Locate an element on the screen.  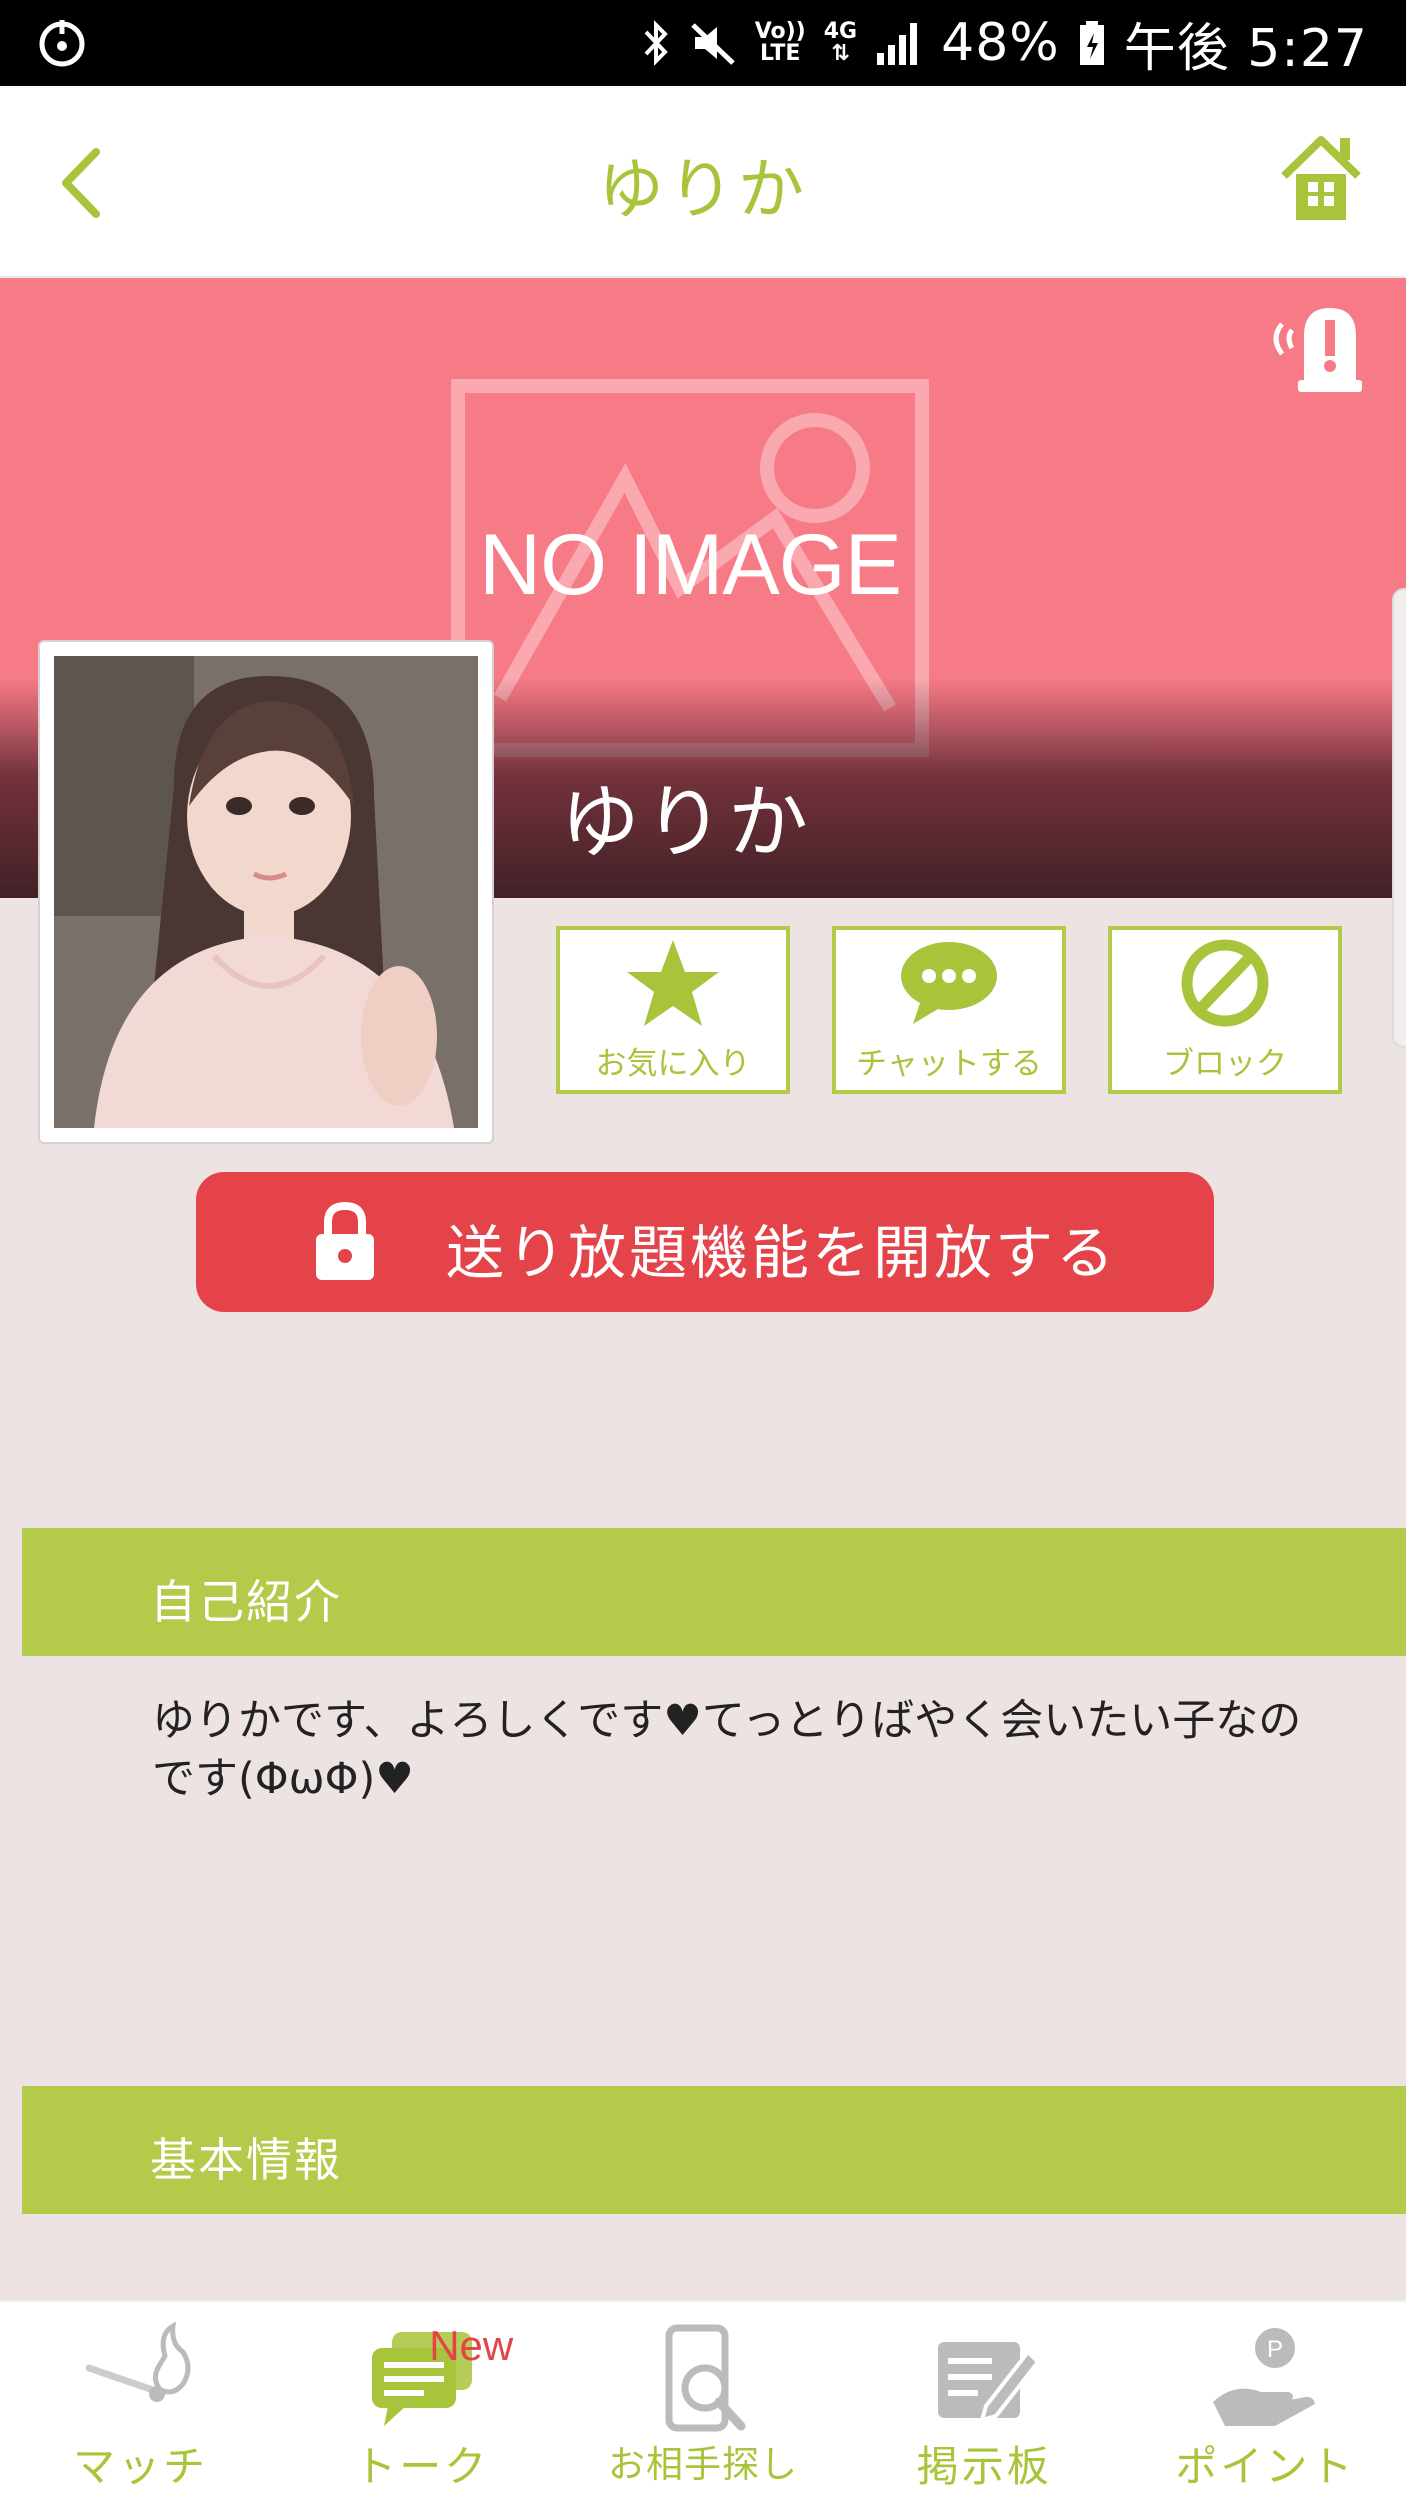
report-alarm-icon is located at coordinates (1315, 346).